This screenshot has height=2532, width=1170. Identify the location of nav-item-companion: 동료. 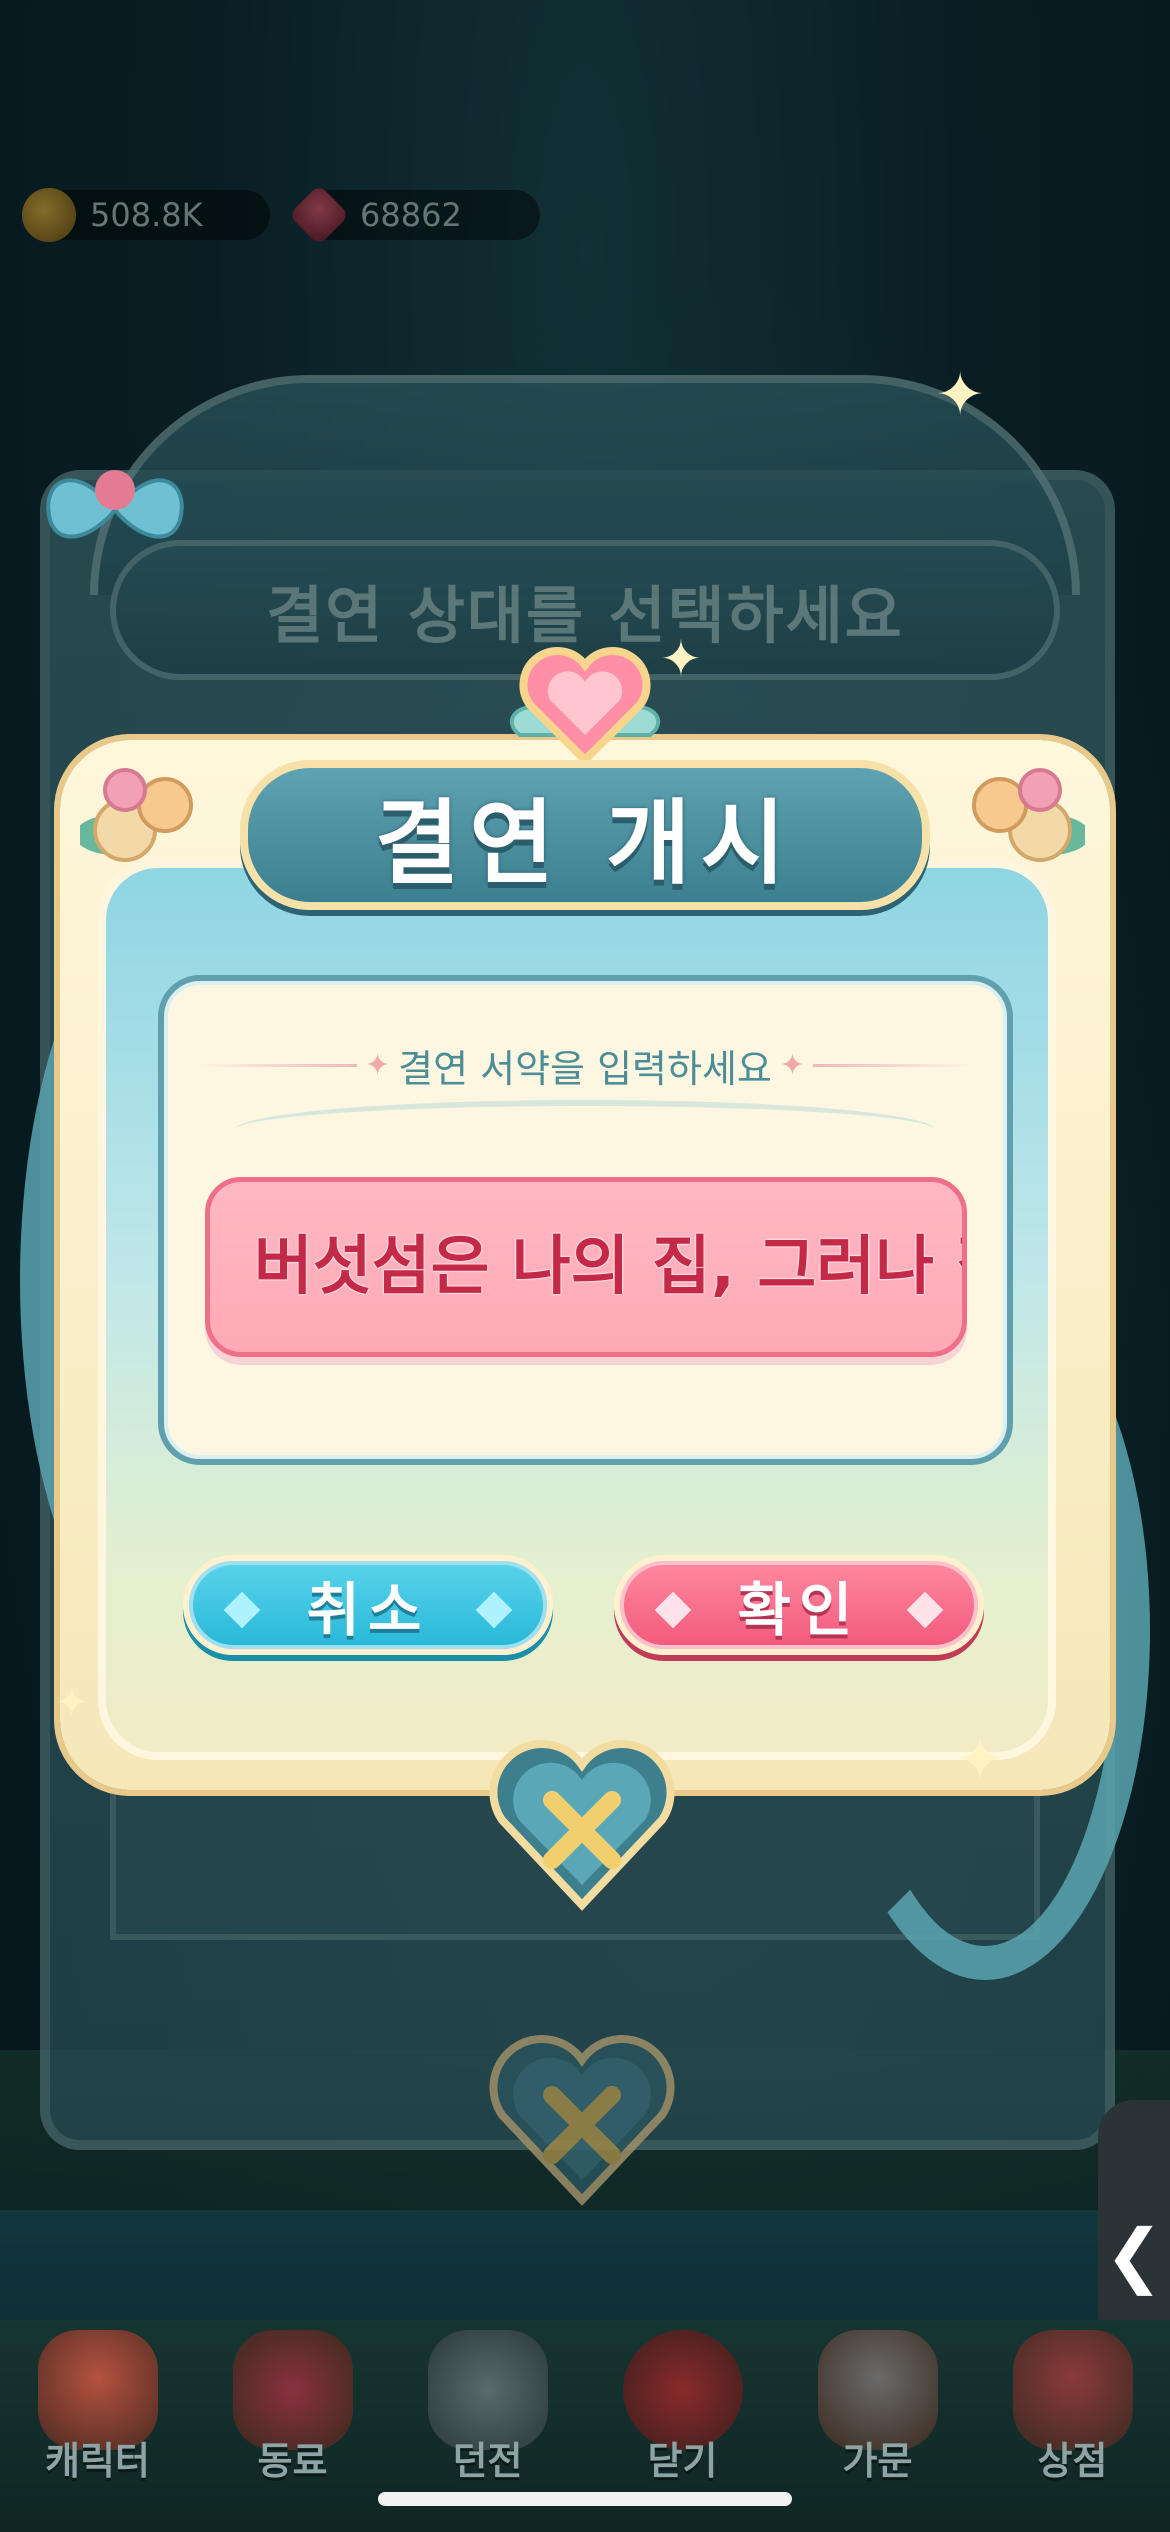
(292, 2426).